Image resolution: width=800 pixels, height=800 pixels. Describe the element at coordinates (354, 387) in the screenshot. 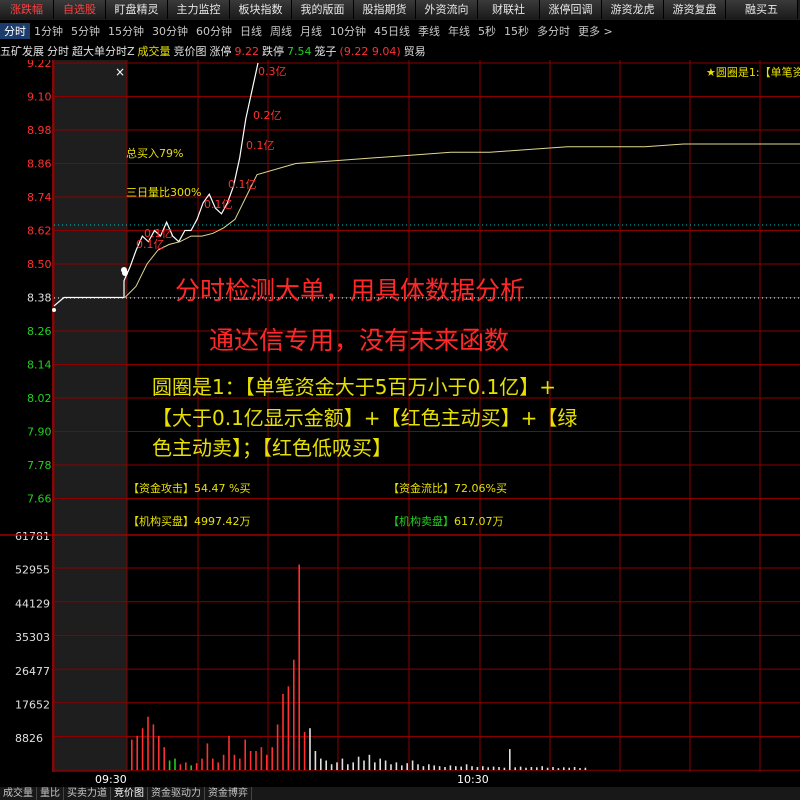

I see `overlay-desc-1: 圆圈是1：【单笔资金大于5百万小于0.1亿】+` at that location.